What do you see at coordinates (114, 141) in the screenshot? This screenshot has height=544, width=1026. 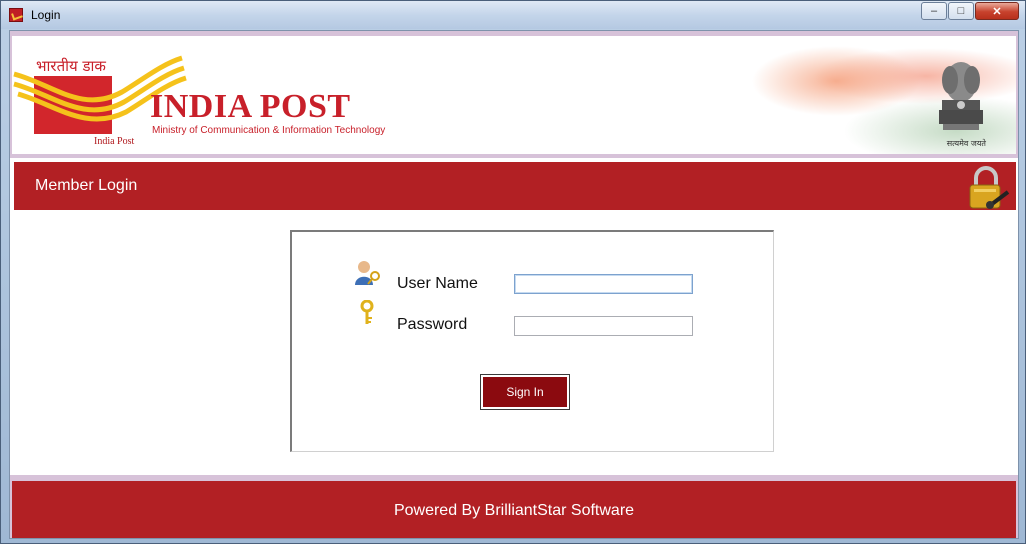 I see `logo-caption: India Post` at bounding box center [114, 141].